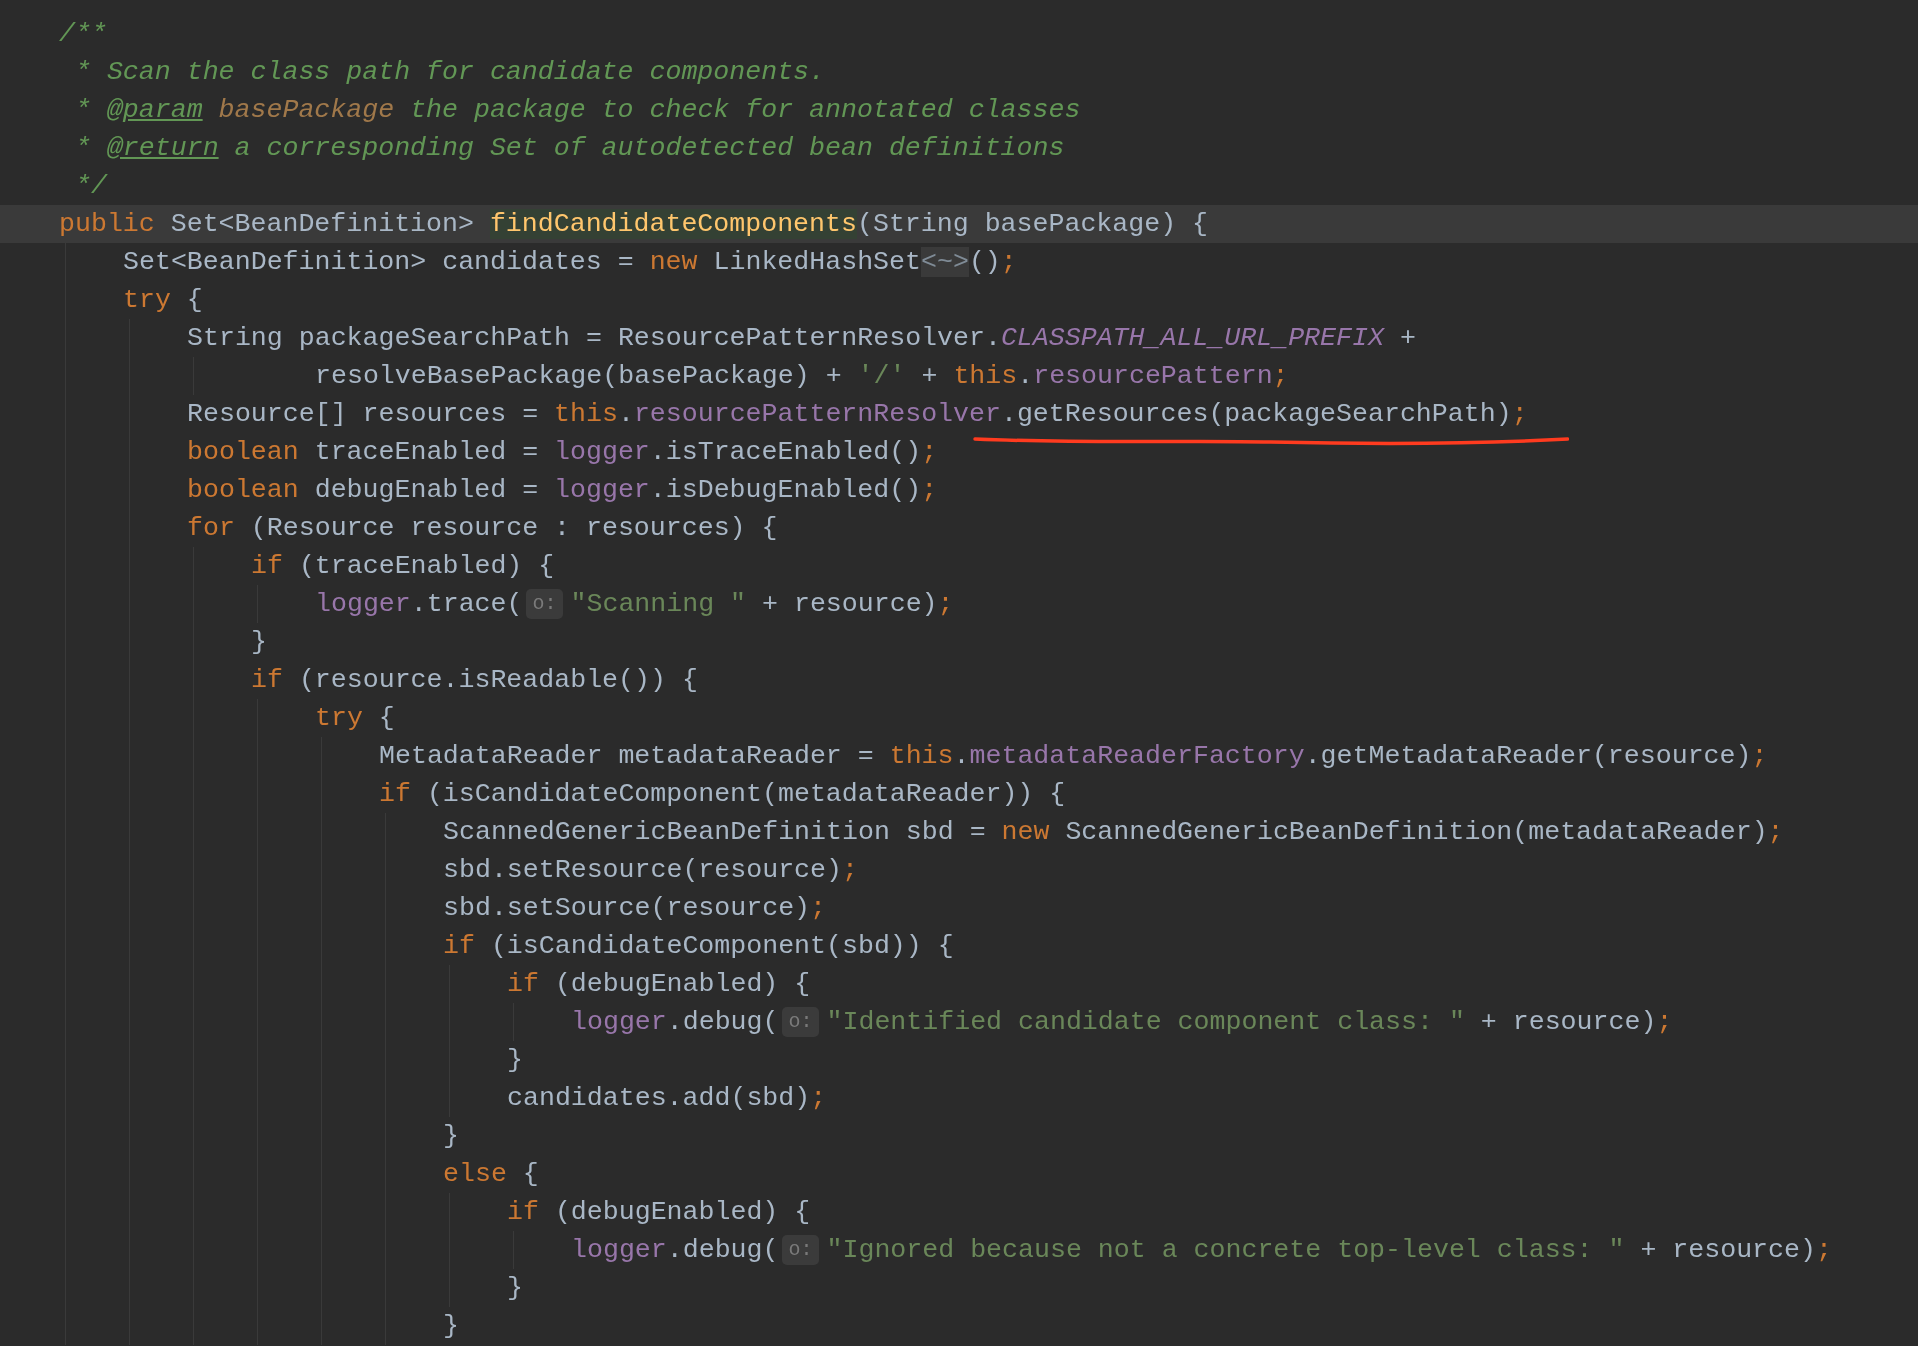 This screenshot has width=1918, height=1346. Describe the element at coordinates (569, 148) in the screenshot. I see `code-text: * @return a corresponding Set of autodetected bean definitions` at that location.